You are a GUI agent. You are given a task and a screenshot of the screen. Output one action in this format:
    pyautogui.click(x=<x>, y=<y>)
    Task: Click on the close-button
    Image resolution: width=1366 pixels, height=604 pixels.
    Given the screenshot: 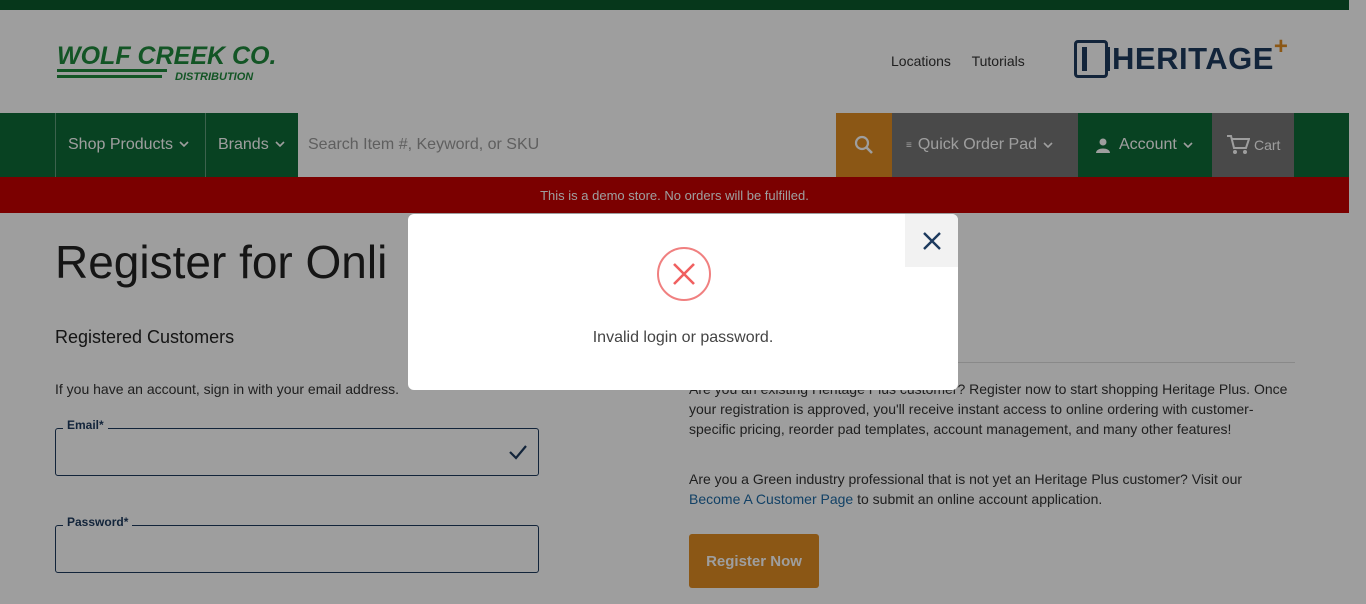 What is the action you would take?
    pyautogui.click(x=931, y=240)
    